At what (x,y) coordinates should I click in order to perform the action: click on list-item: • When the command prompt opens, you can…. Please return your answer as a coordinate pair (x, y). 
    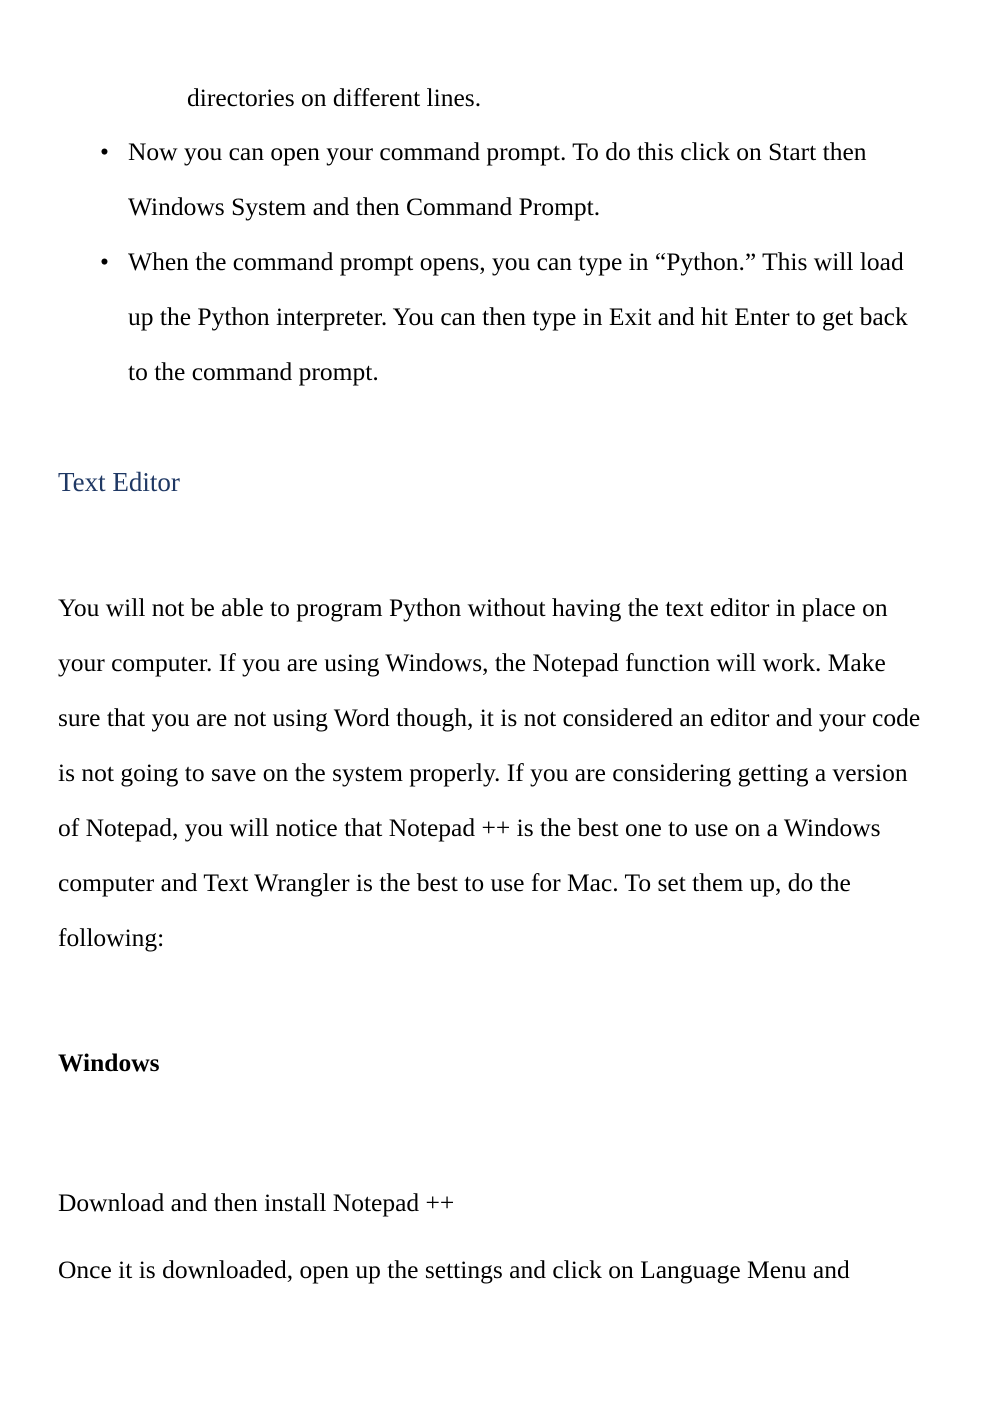
    Looking at the image, I should click on (496, 316).